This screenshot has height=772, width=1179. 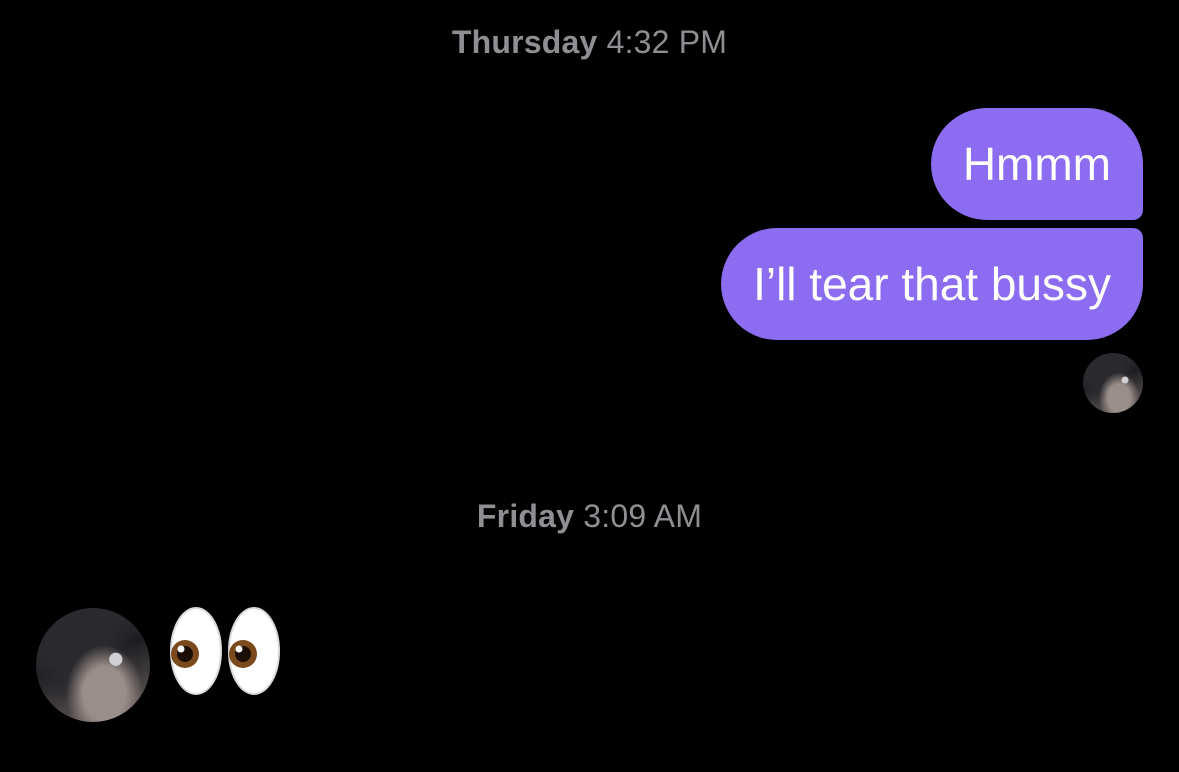 What do you see at coordinates (525, 516) in the screenshot?
I see `timestamp-day: Friday` at bounding box center [525, 516].